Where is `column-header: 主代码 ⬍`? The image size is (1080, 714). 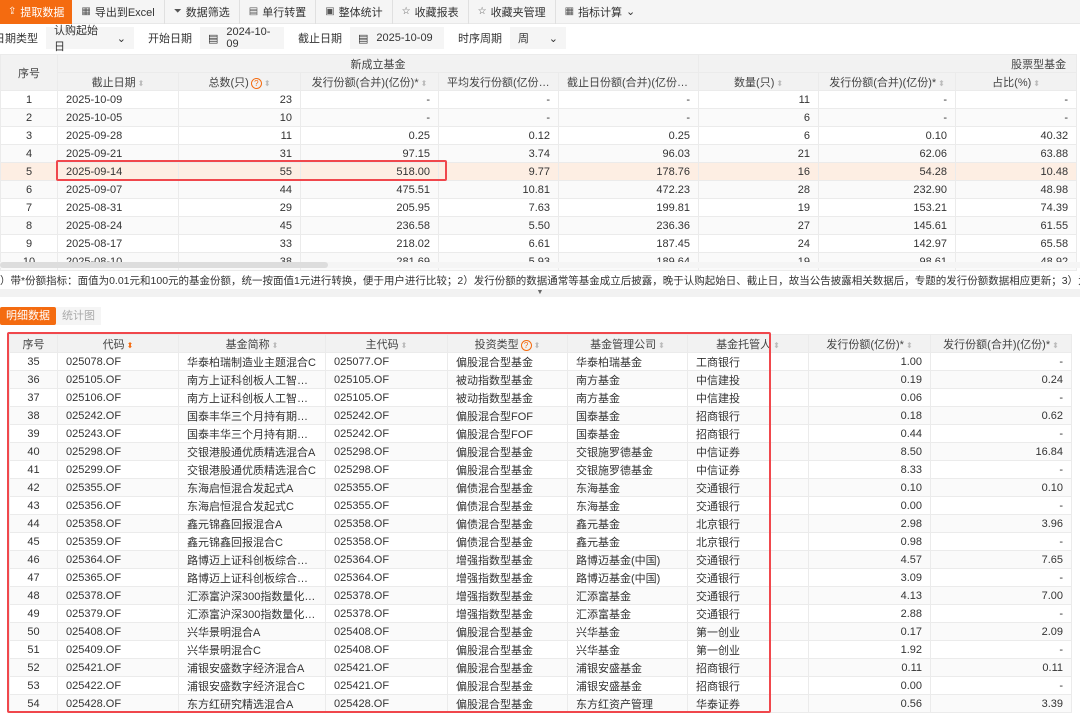 column-header: 主代码 ⬍ is located at coordinates (386, 343).